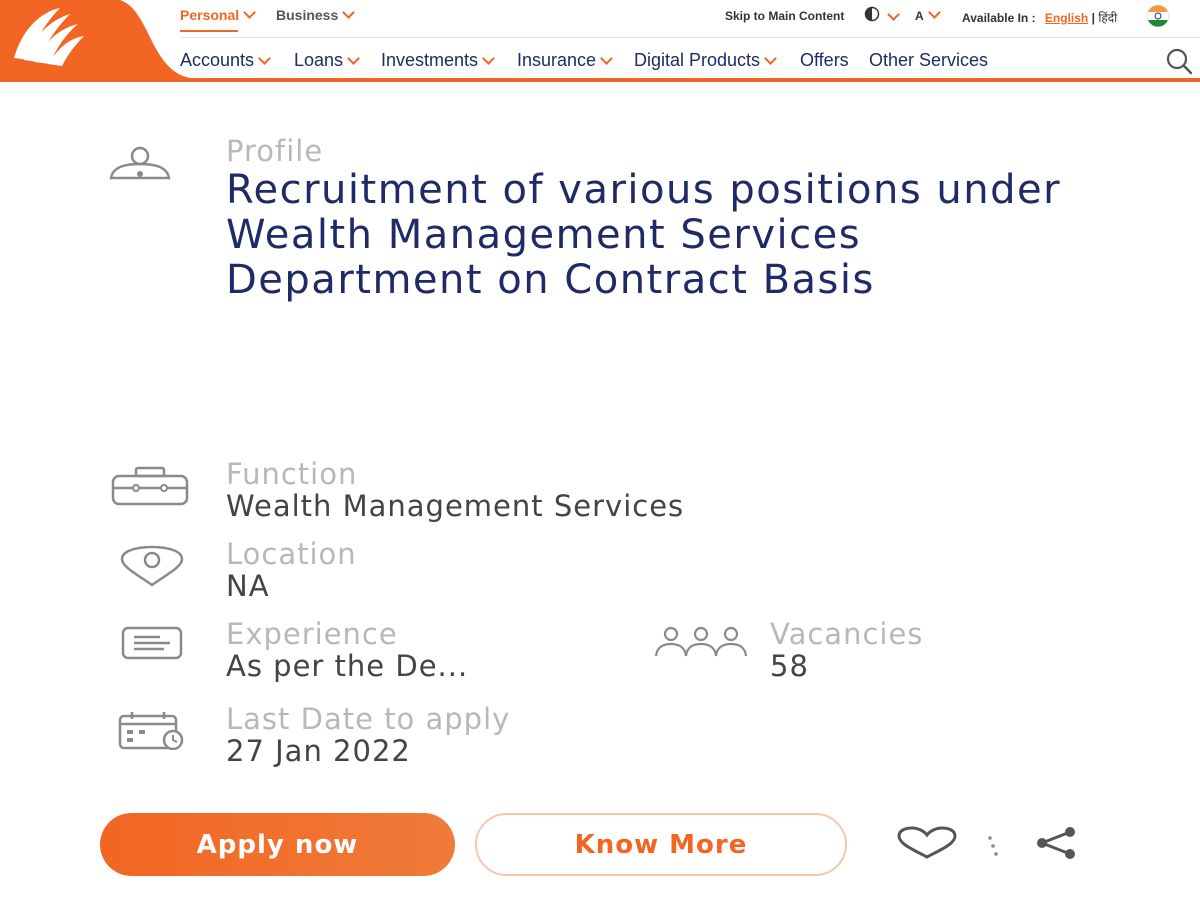 This screenshot has width=1200, height=900. I want to click on language-switcher: Available In : English | हिंदी, so click(1039, 17).